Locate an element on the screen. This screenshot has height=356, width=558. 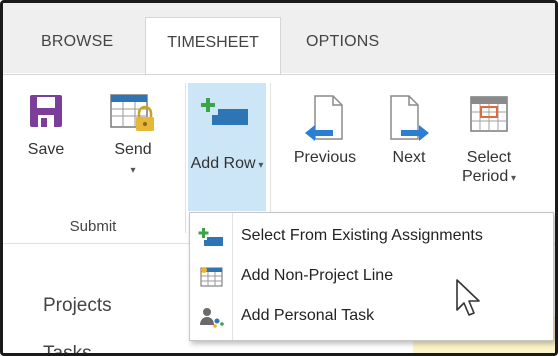
mouse-cursor-icon is located at coordinates (468, 297).